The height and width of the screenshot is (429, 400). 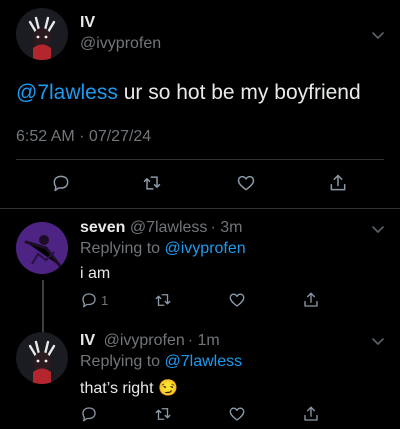 What do you see at coordinates (95, 273) in the screenshot?
I see `reply-text: i am` at bounding box center [95, 273].